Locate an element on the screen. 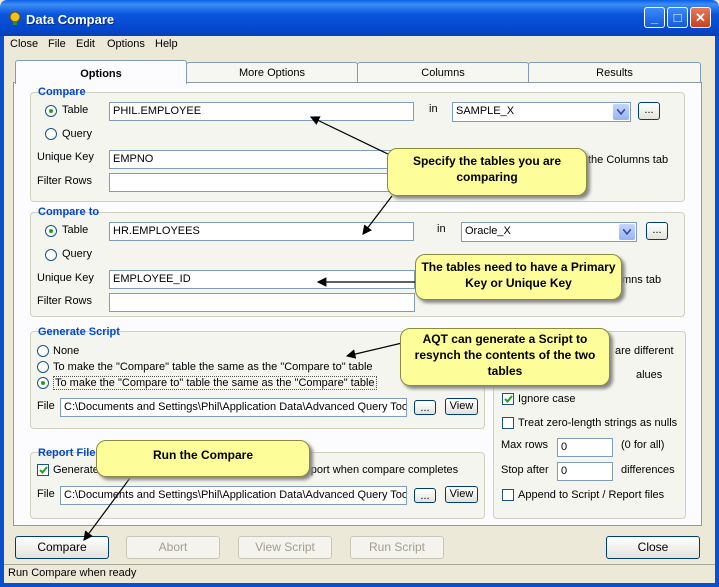 This screenshot has height=587, width=719. arrow-run is located at coordinates (107, 509).